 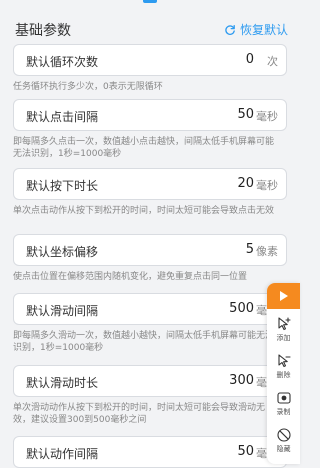 I want to click on setting-value: 0, so click(x=250, y=59).